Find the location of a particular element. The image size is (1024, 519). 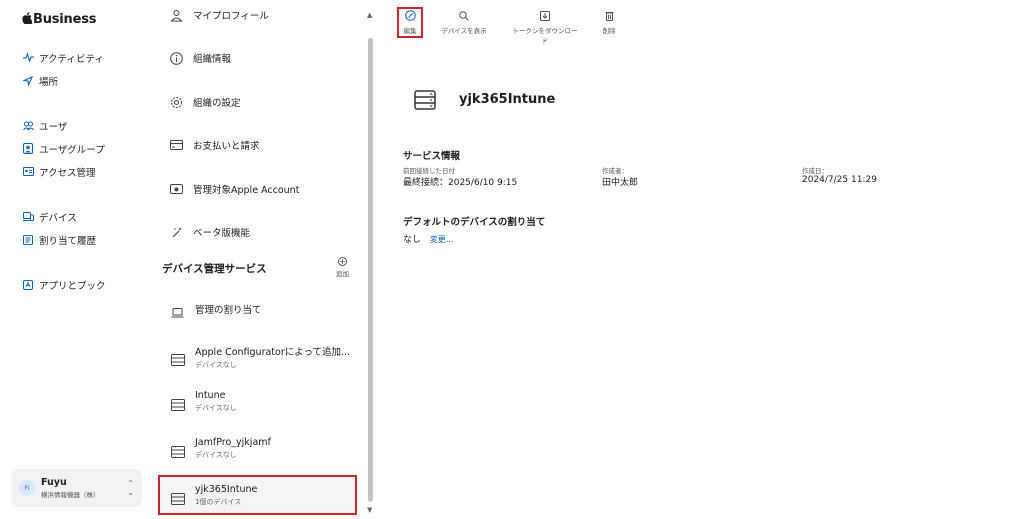

delete-label: 削除 is located at coordinates (609, 31).